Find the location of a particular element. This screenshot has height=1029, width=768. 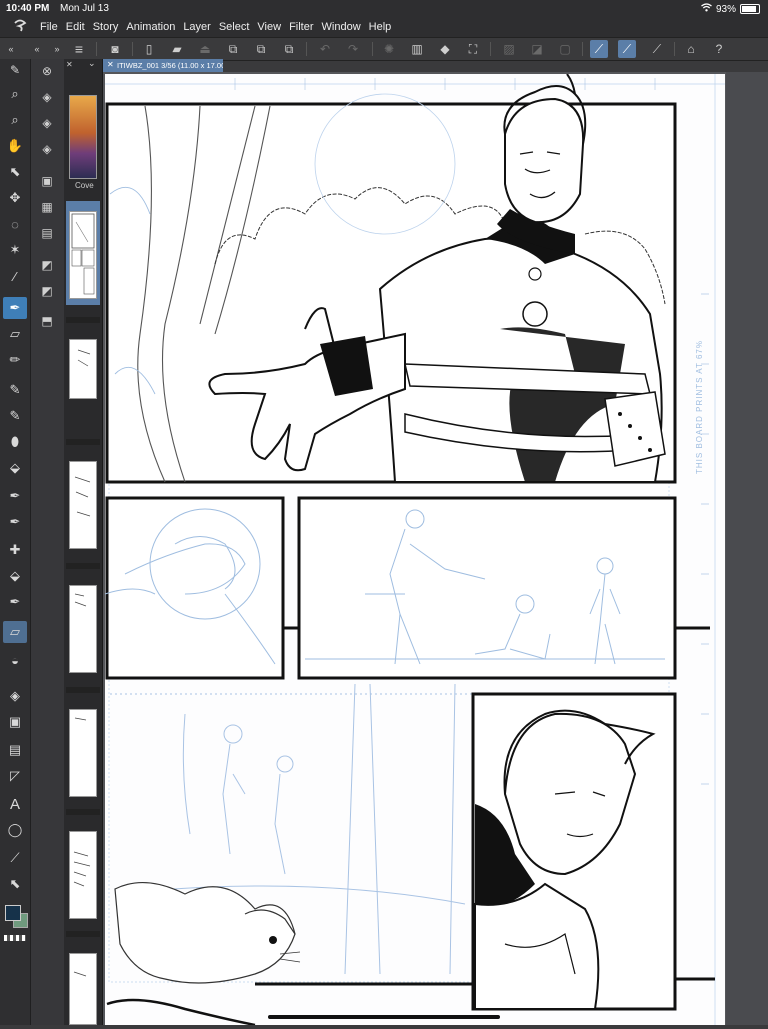

figure-icon: ▤ is located at coordinates (15, 750).